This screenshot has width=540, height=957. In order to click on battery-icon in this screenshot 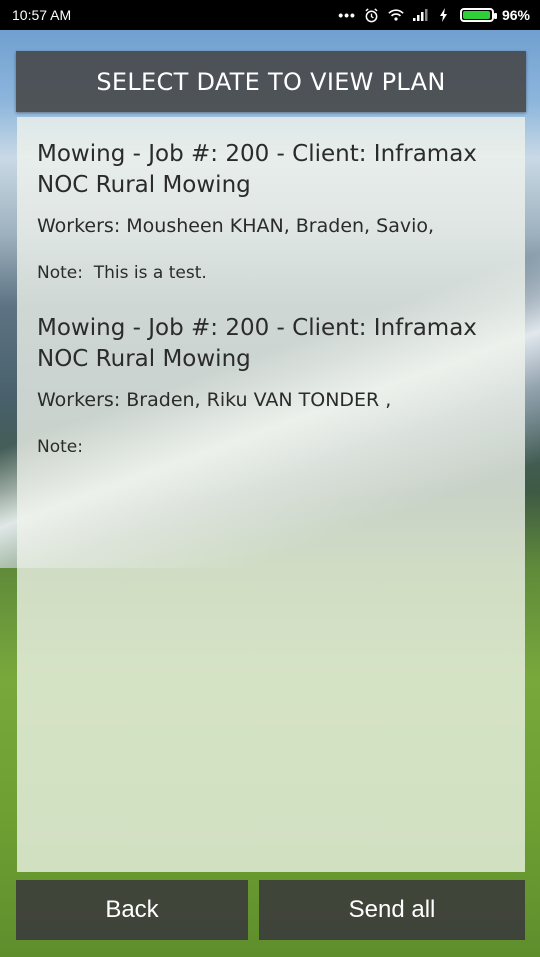, I will do `click(478, 15)`.